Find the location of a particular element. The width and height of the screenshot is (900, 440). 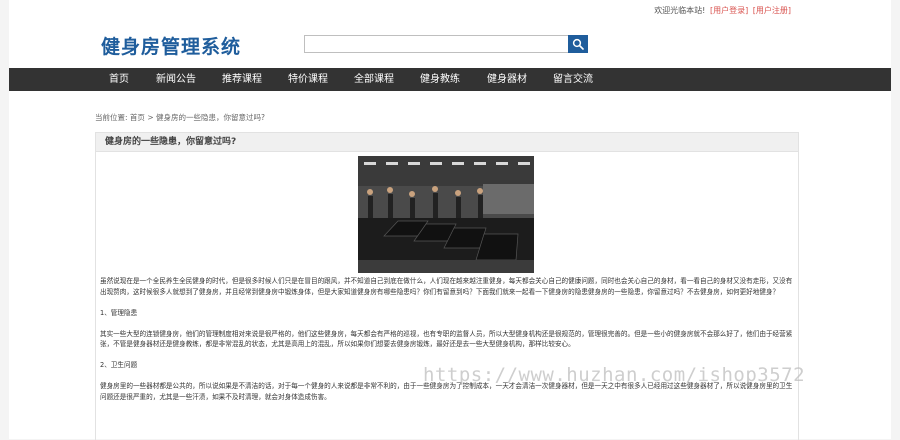

welcome-text: 欢迎光临本站! is located at coordinates (680, 10).